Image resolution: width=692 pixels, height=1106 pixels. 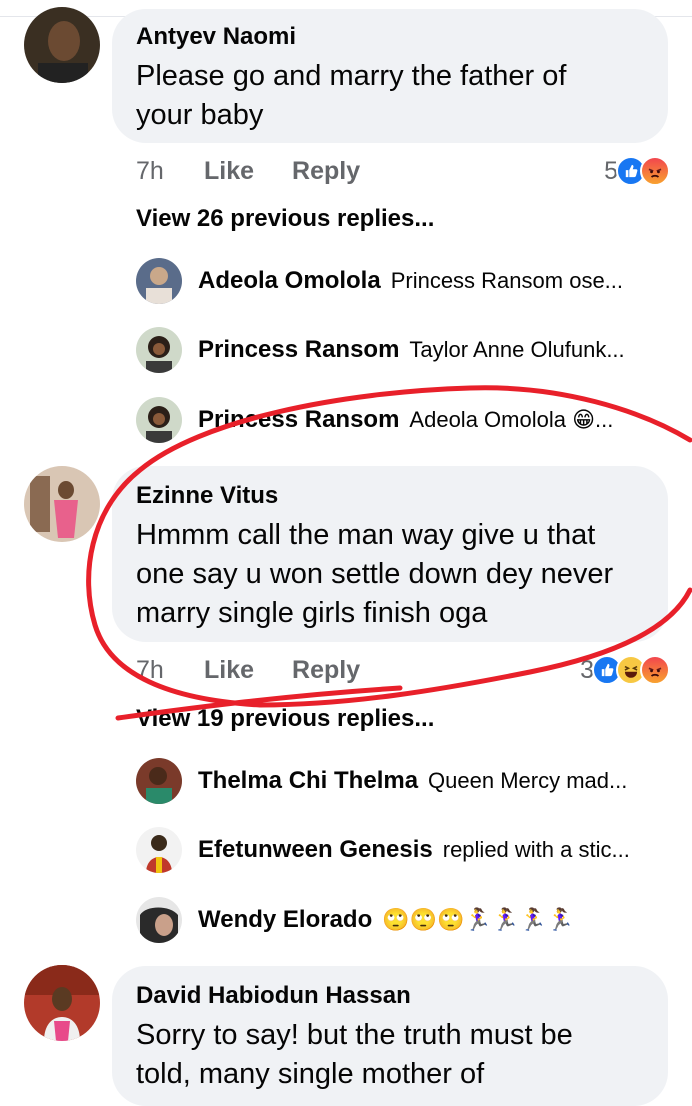 What do you see at coordinates (625, 670) in the screenshot?
I see `reaction-summary: 3` at bounding box center [625, 670].